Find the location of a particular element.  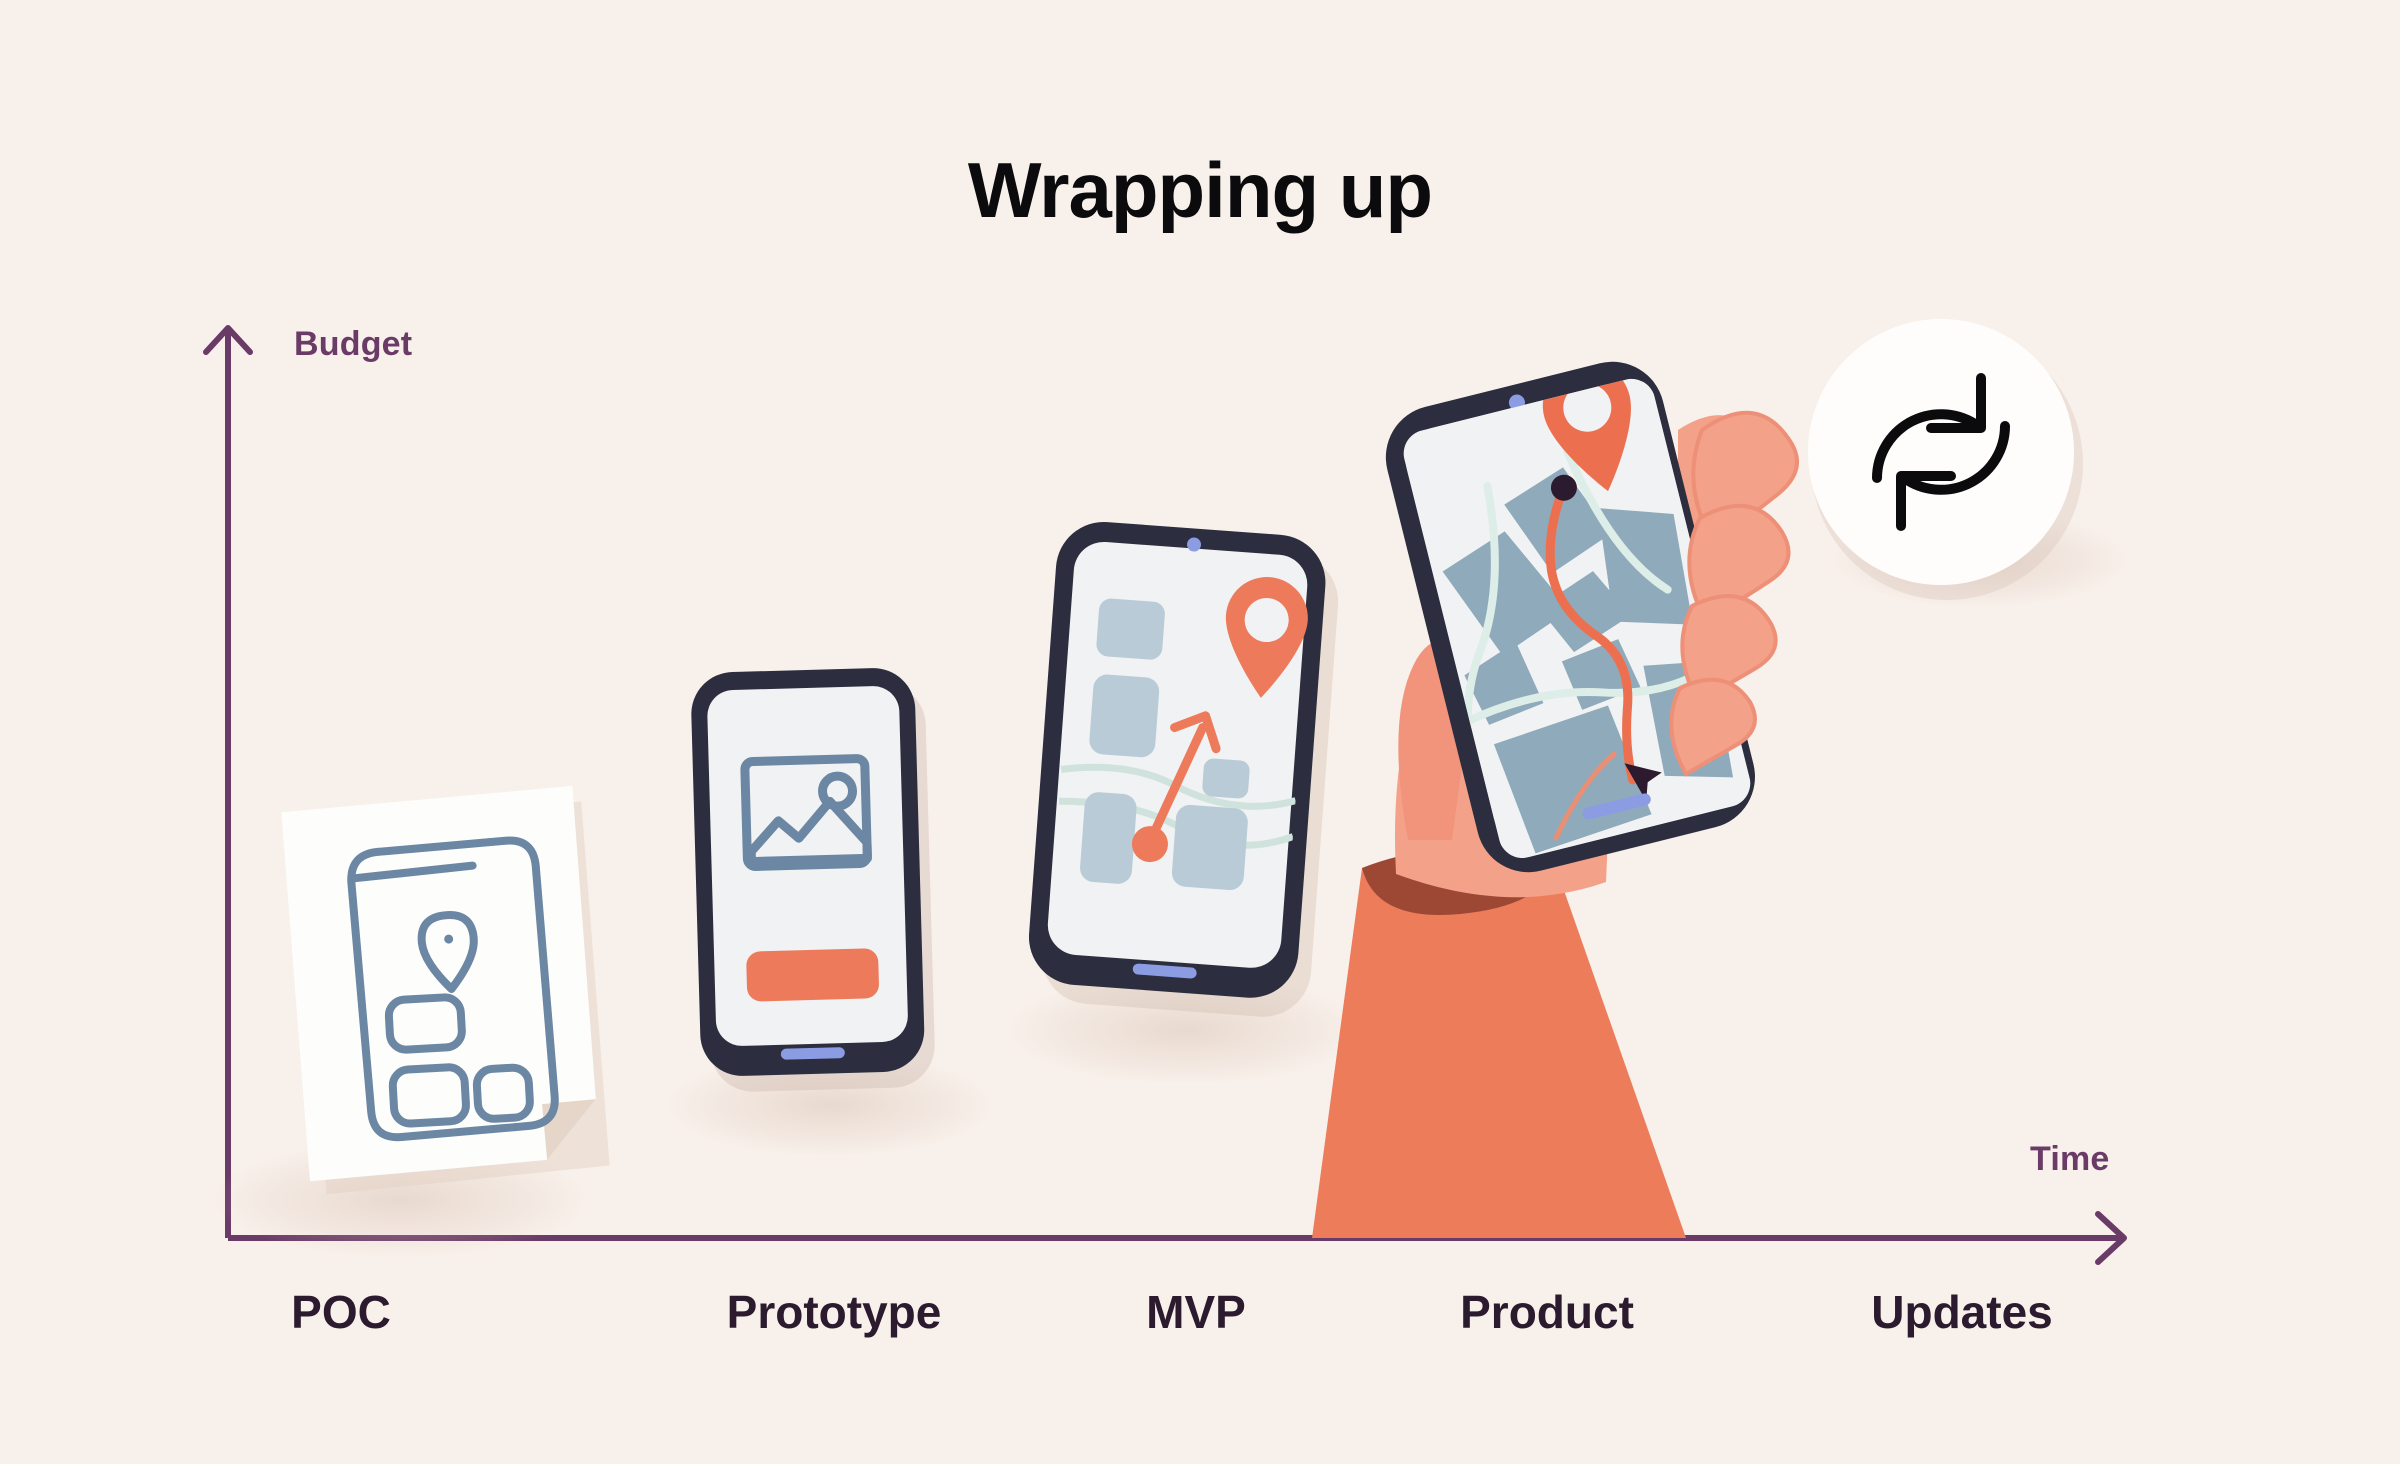

page-title: Wrapping up is located at coordinates (1200, 190).